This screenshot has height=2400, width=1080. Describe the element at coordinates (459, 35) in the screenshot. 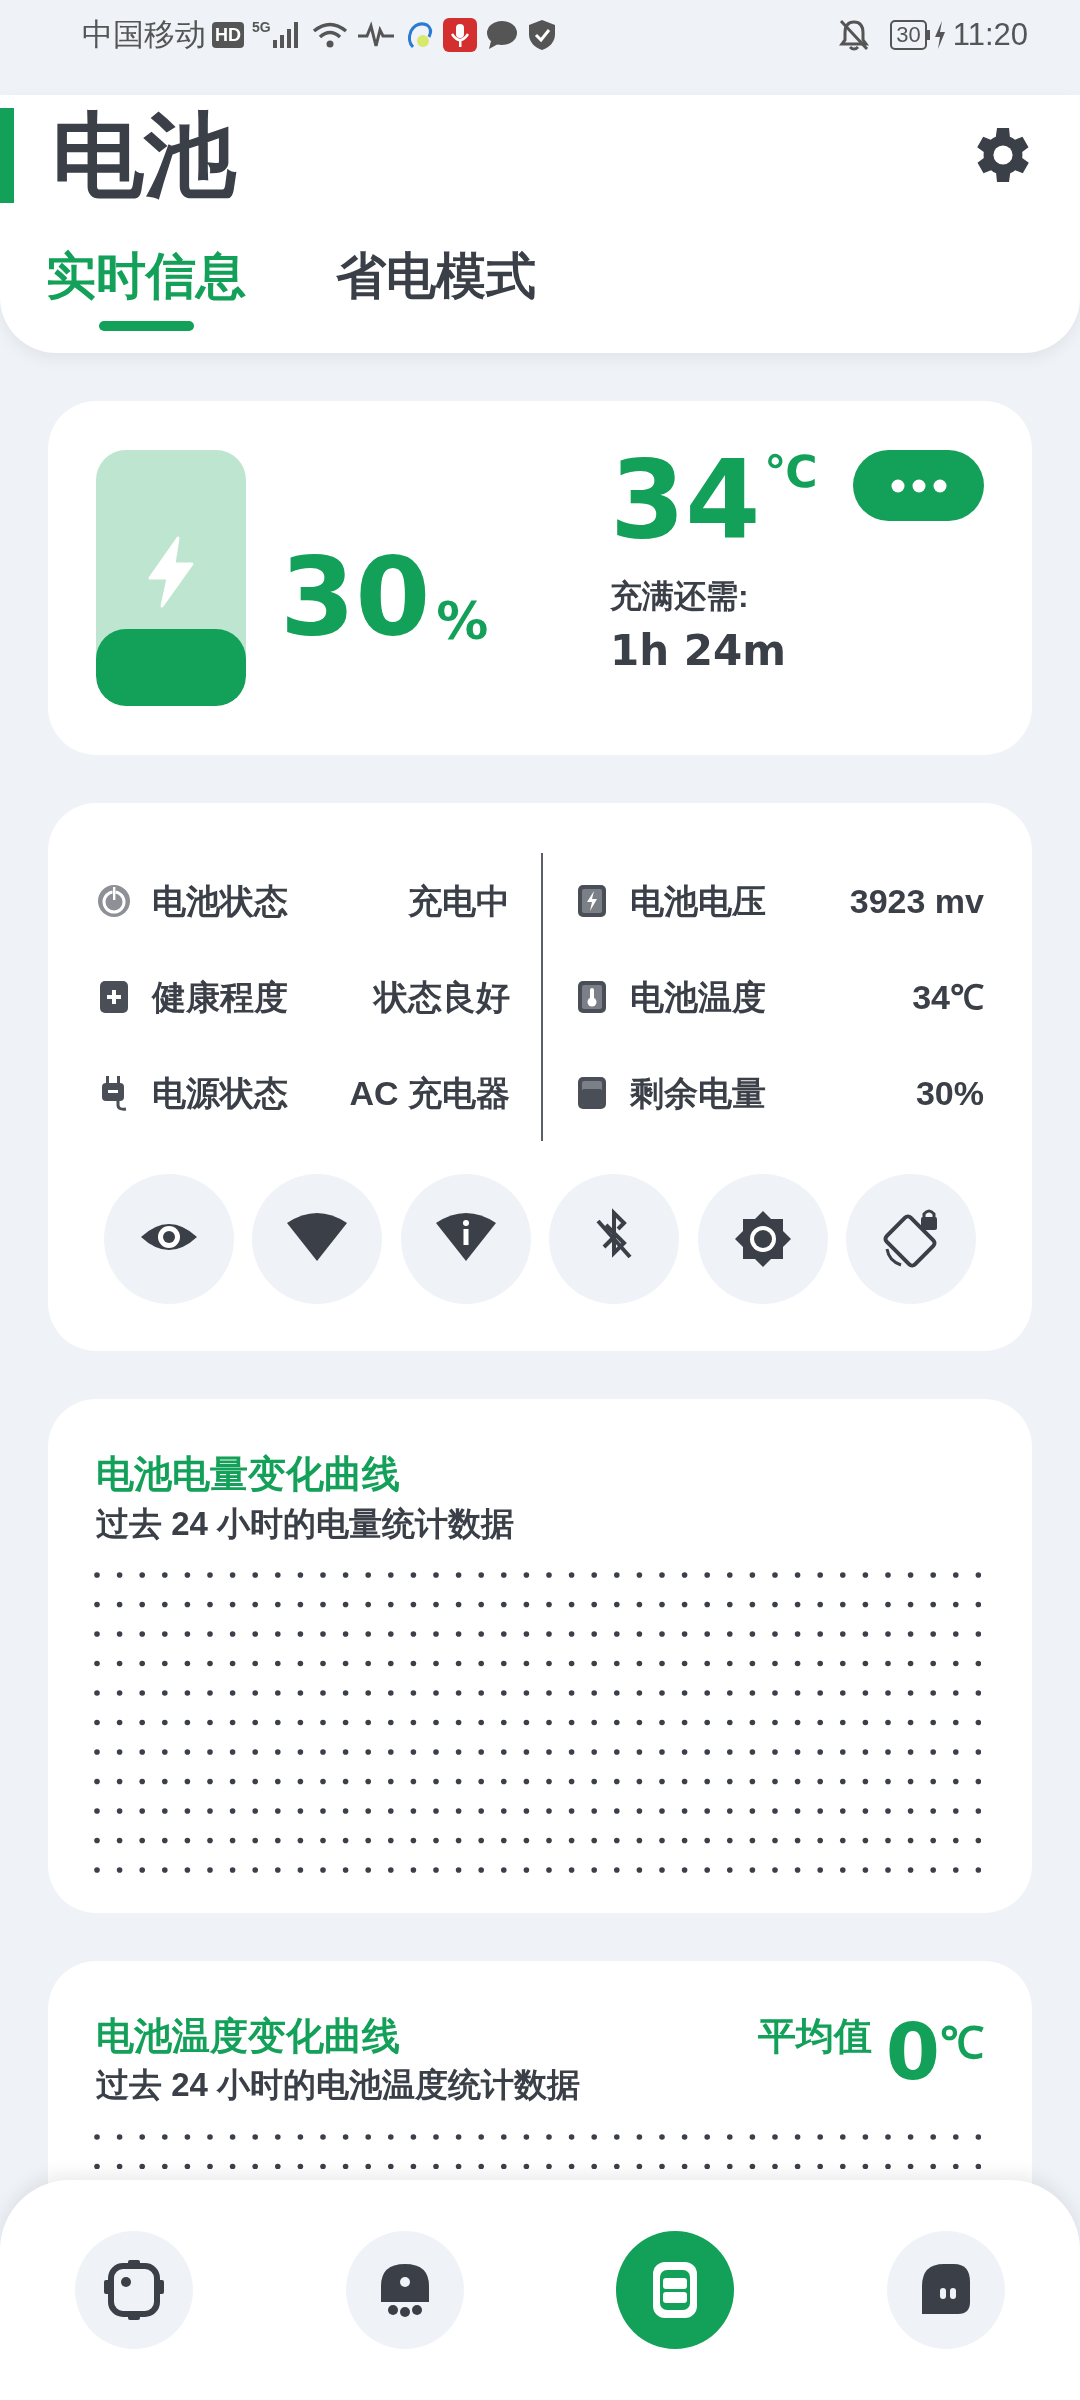

I see `microphone-icon` at that location.